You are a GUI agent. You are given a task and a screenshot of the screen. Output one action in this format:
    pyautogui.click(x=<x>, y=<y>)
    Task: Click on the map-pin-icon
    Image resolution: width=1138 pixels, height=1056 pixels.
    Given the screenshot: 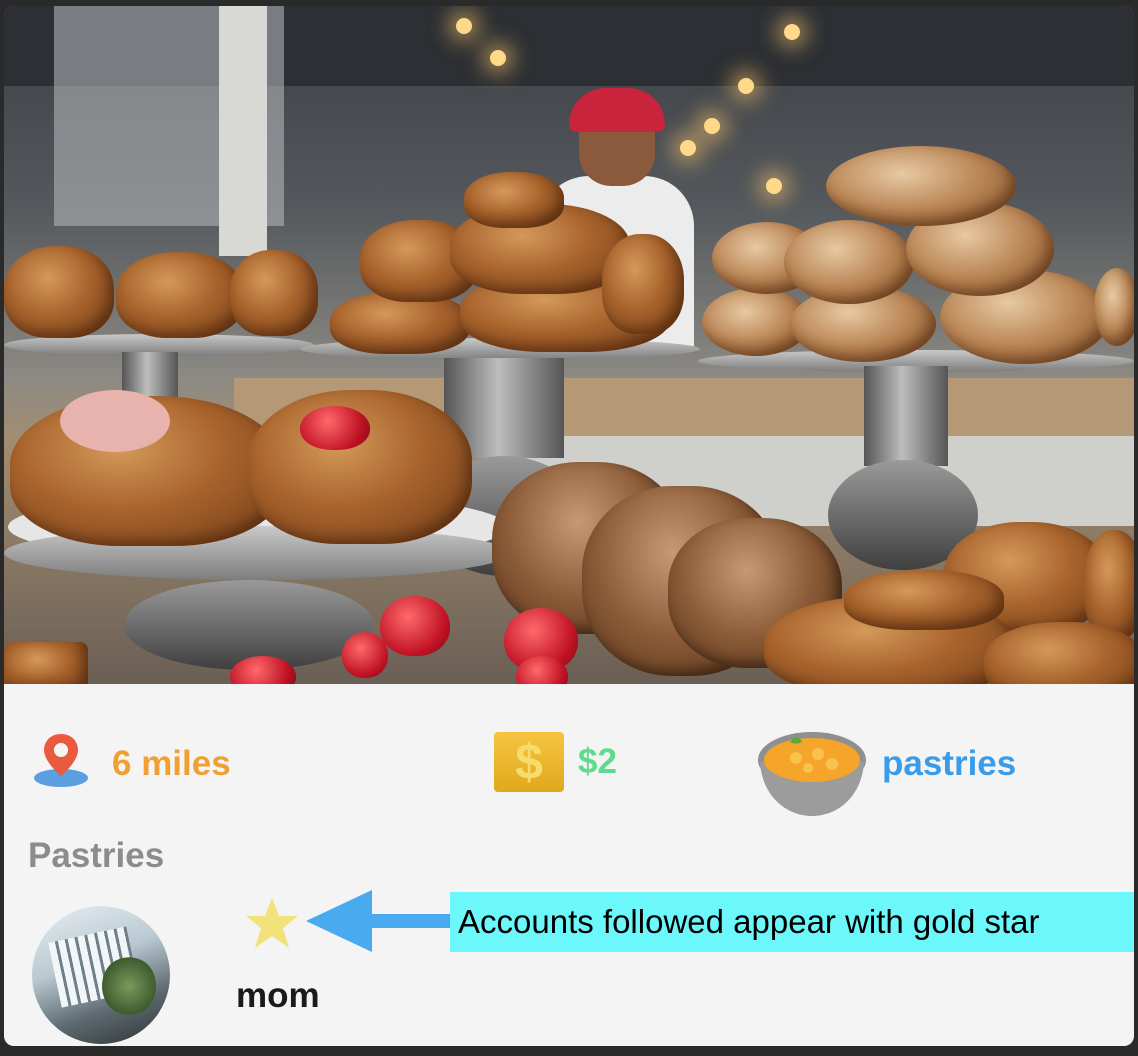 What is the action you would take?
    pyautogui.click(x=61, y=760)
    